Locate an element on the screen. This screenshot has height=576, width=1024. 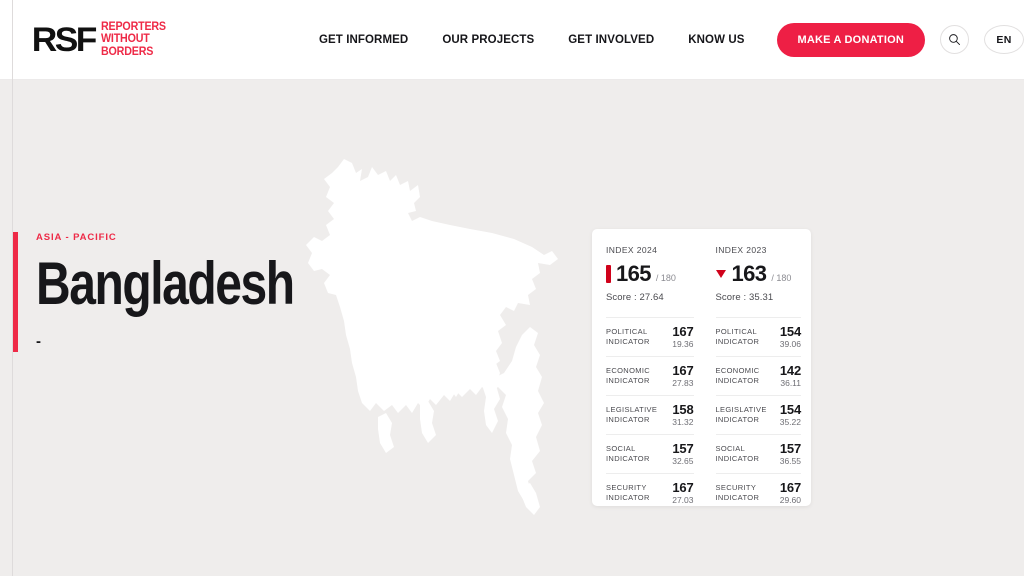
trend-stable-icon is located at coordinates (608, 274).